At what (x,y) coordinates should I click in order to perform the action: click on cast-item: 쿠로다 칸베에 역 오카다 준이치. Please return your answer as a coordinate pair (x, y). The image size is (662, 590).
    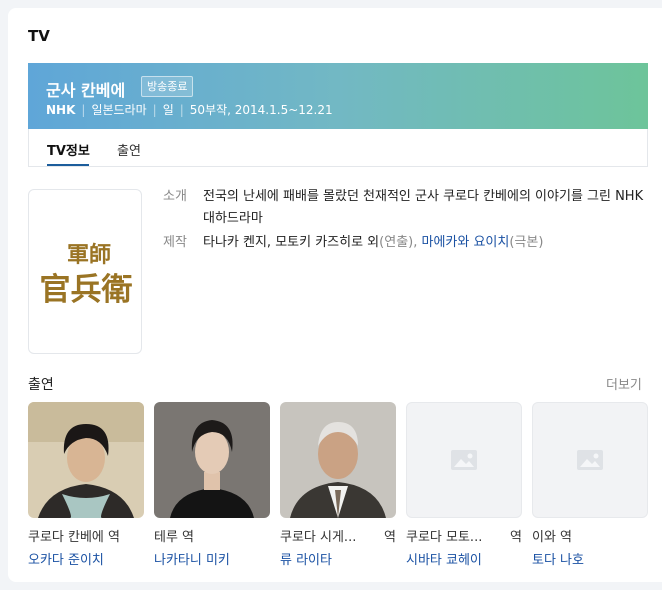
    Looking at the image, I should click on (86, 485).